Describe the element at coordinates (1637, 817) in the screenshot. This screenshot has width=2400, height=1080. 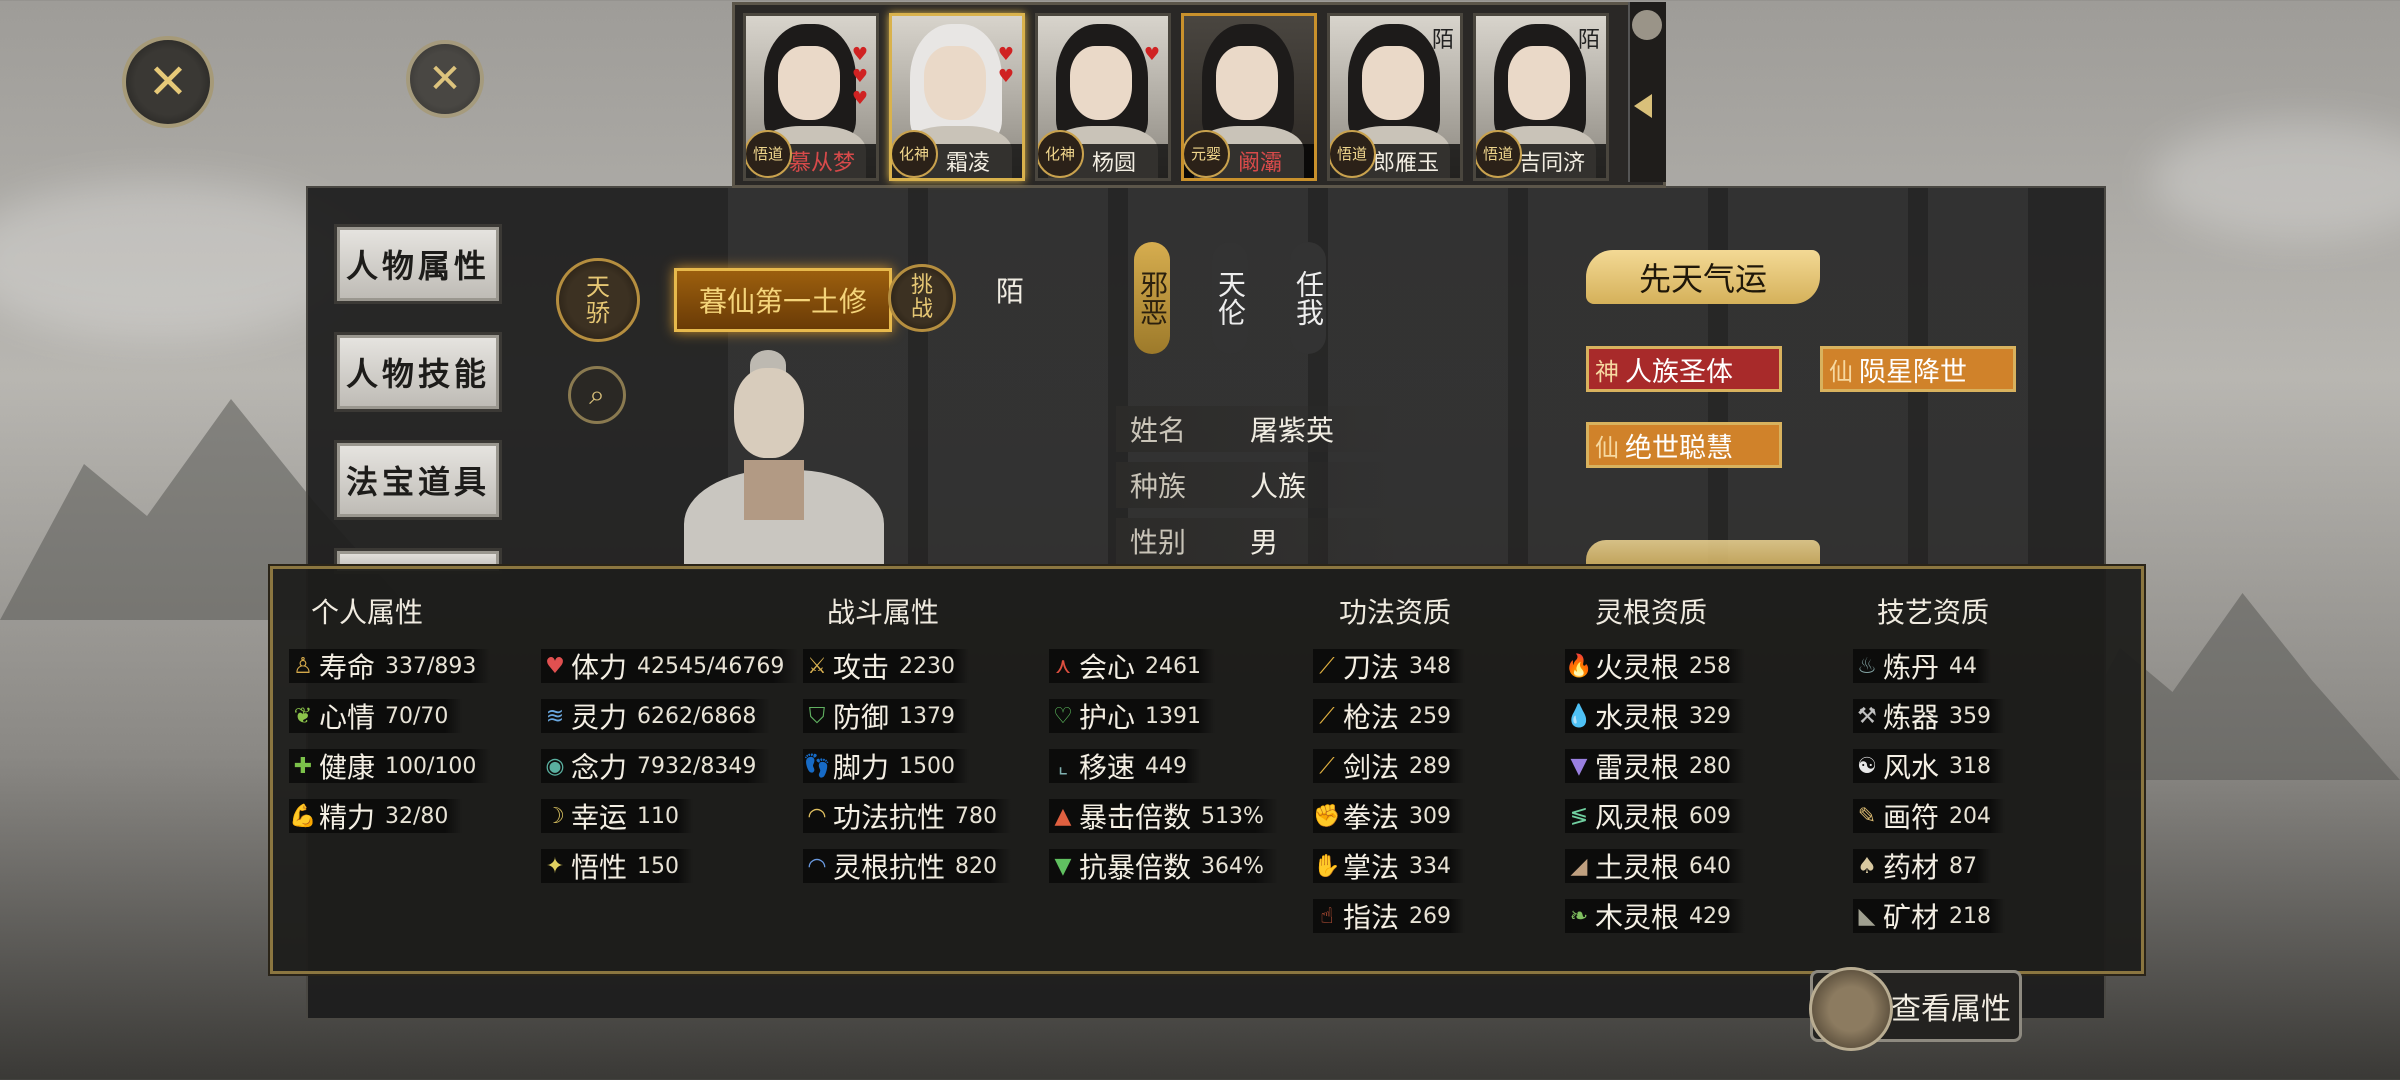
I see `stat-label: 风灵根` at that location.